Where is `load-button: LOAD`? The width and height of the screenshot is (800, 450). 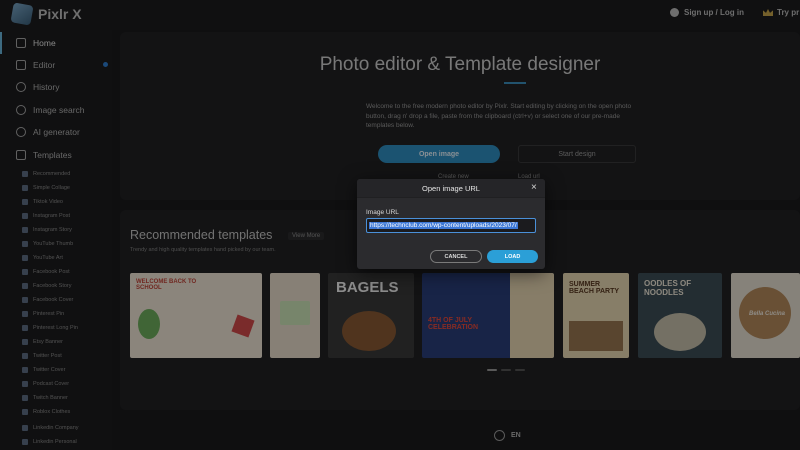
load-button: LOAD is located at coordinates (512, 256).